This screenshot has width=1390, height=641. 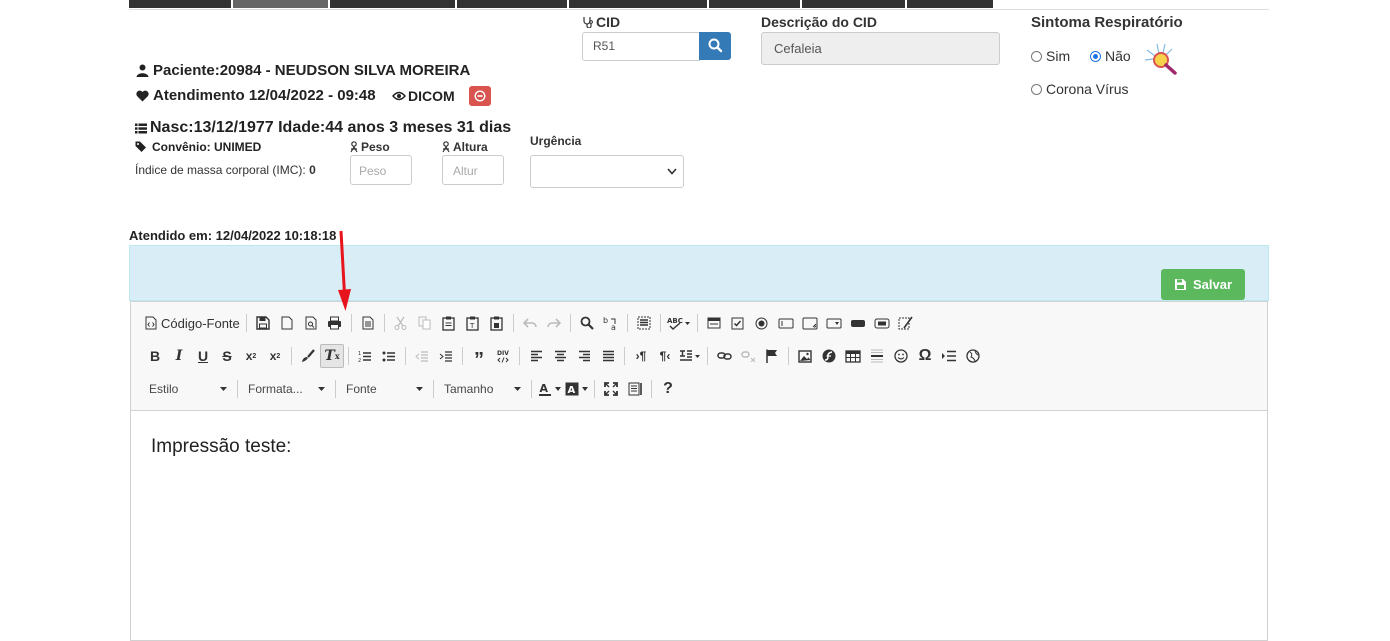 I want to click on editor-content: Impressão teste:, so click(x=221, y=447).